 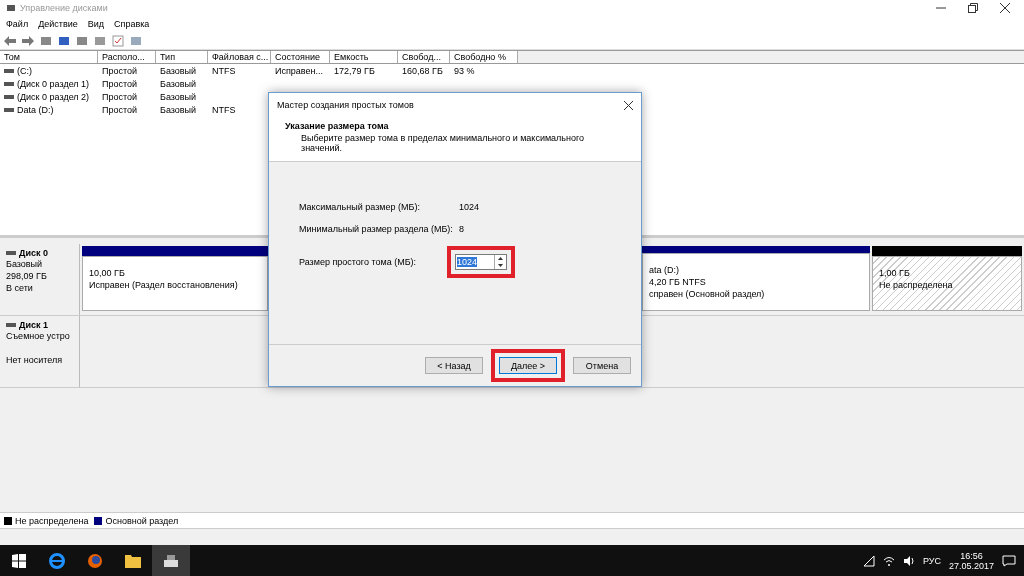 I want to click on field-value: 1024, so click(x=470, y=207).